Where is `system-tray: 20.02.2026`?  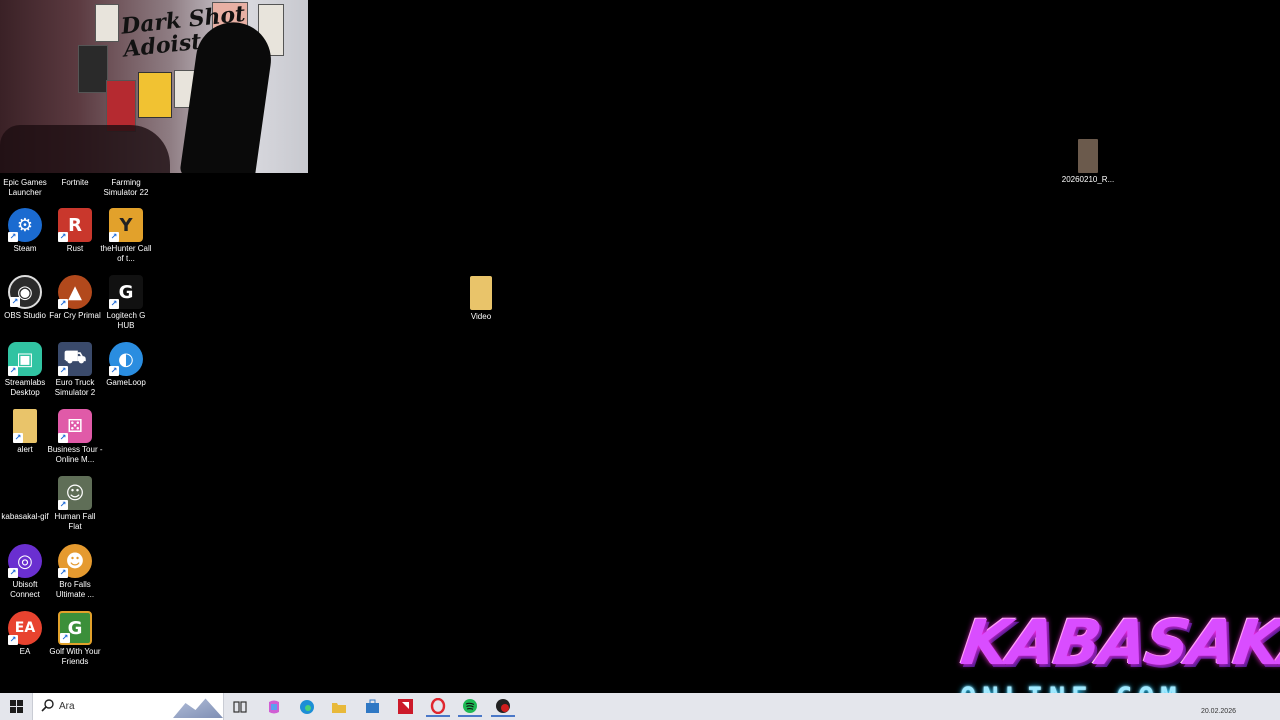 system-tray: 20.02.2026 is located at coordinates (1161, 707).